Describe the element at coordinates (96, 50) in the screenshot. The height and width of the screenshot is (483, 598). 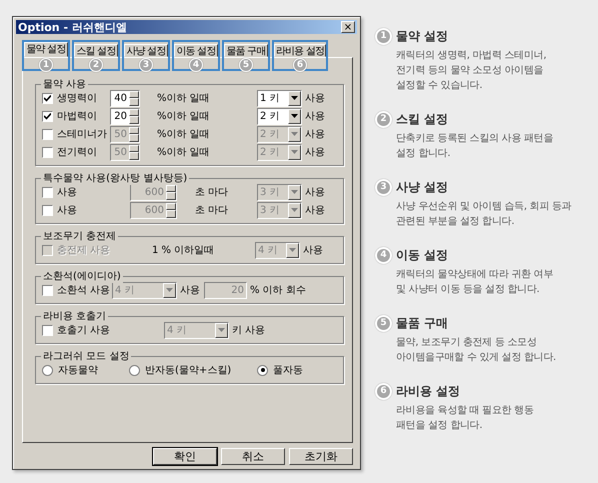
I see `tab: 스킬 설정` at that location.